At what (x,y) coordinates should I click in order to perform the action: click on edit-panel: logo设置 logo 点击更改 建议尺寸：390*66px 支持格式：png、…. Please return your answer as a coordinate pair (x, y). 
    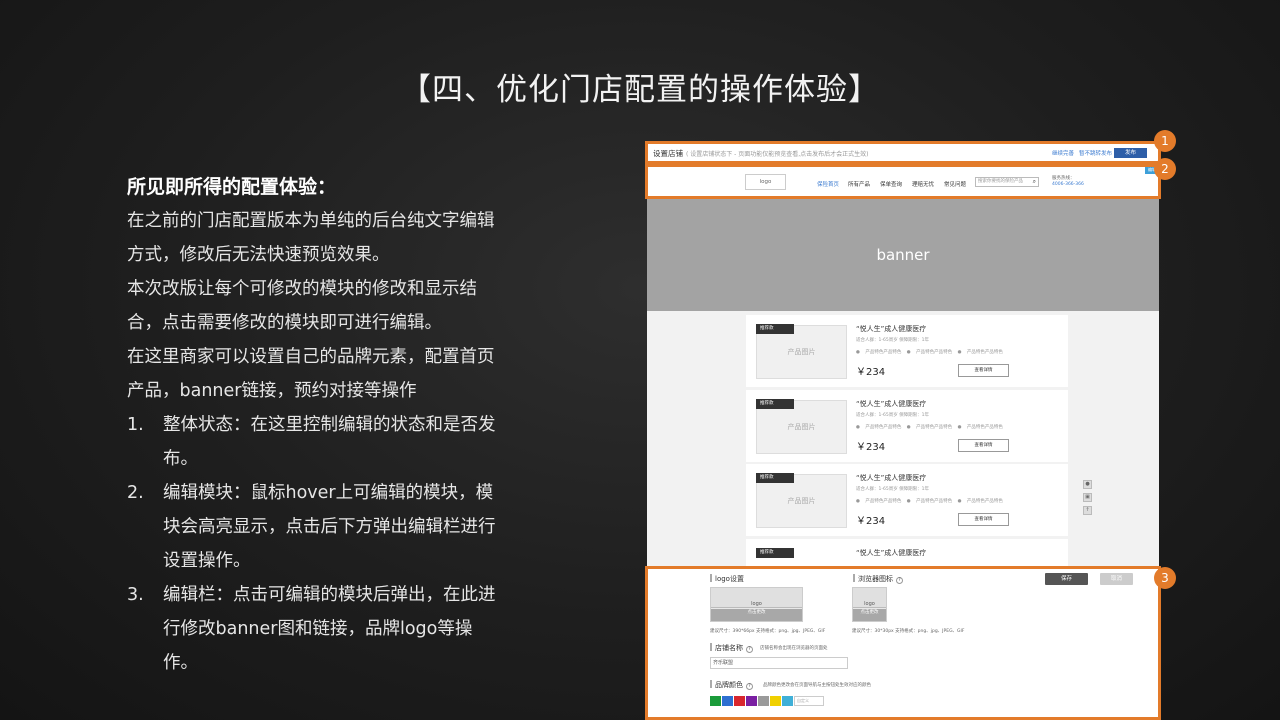
    Looking at the image, I should click on (903, 644).